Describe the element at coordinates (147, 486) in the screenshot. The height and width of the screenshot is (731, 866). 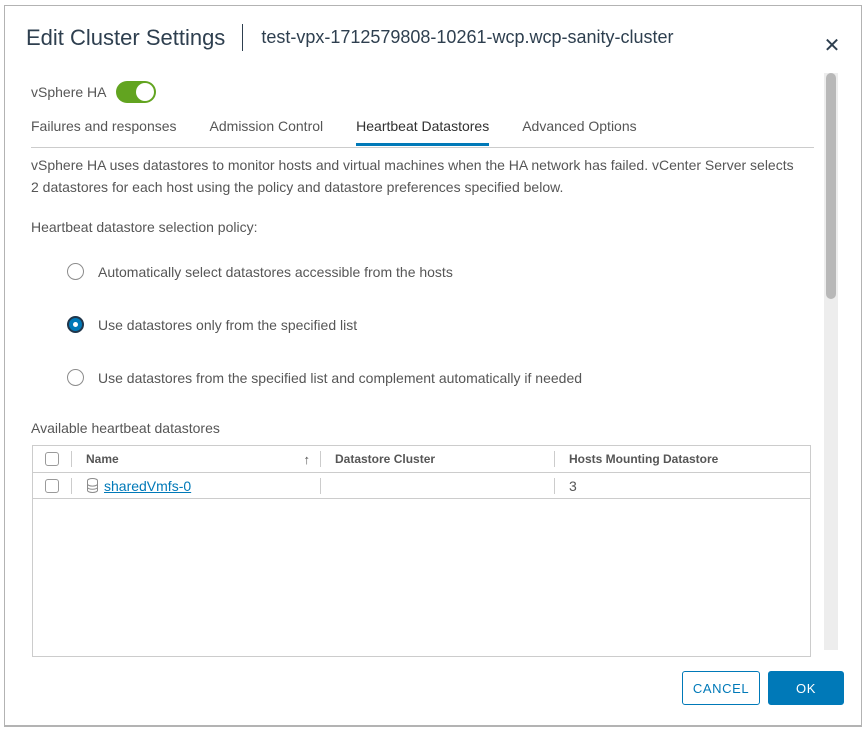
I see `datastore-name-link: sharedVmfs-0` at that location.